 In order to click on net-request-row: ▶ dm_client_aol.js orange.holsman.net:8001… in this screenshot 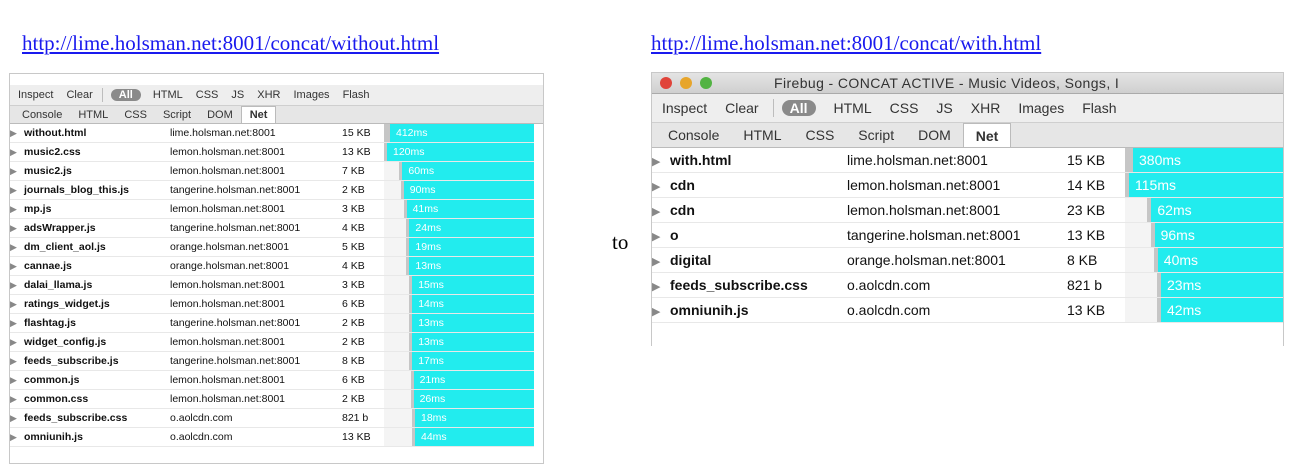, I will do `click(272, 247)`.